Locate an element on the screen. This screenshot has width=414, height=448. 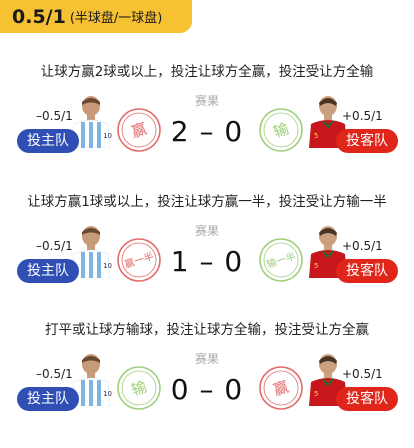
scenario-rule: 打平或让球方输球，投注让球方全输，投注受让方全赢 is located at coordinates (207, 330).